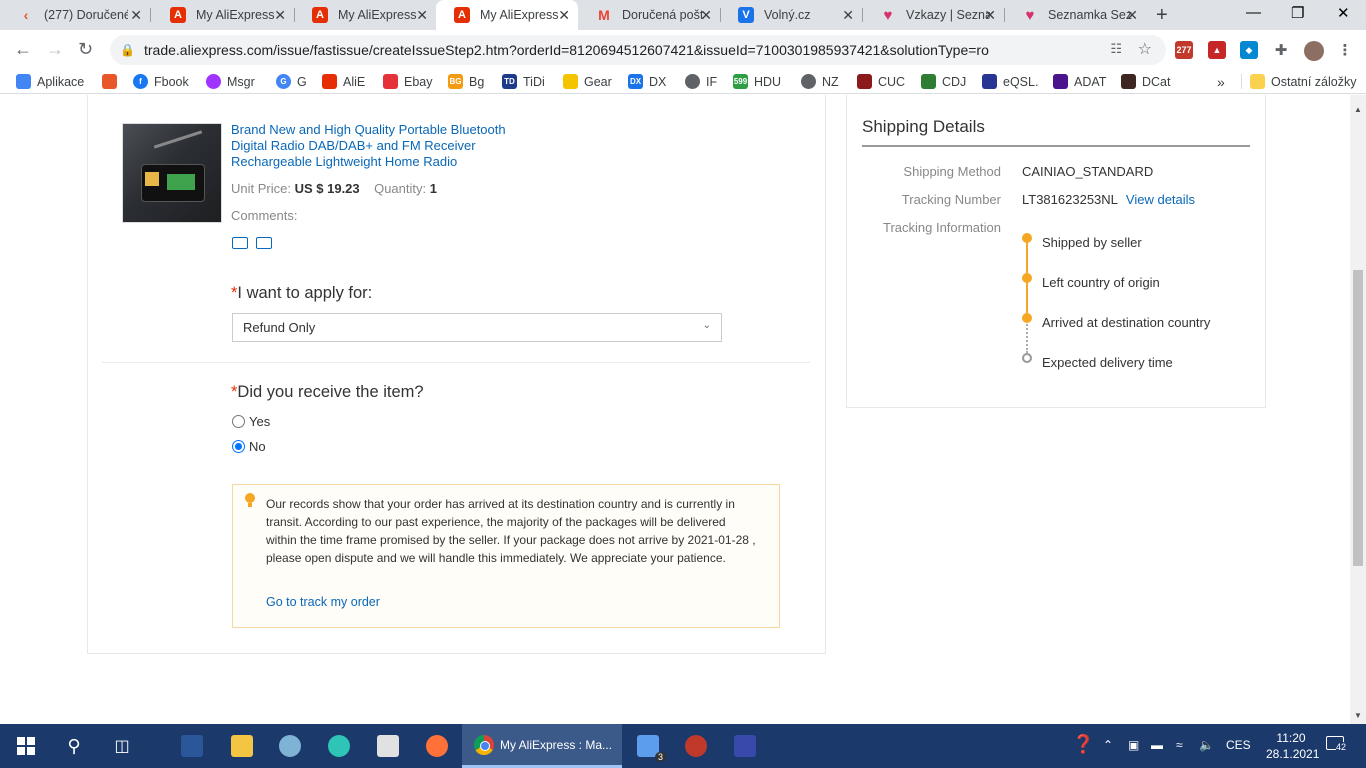 This screenshot has width=1366, height=768. Describe the element at coordinates (696, 746) in the screenshot. I see `app-icon-red` at that location.